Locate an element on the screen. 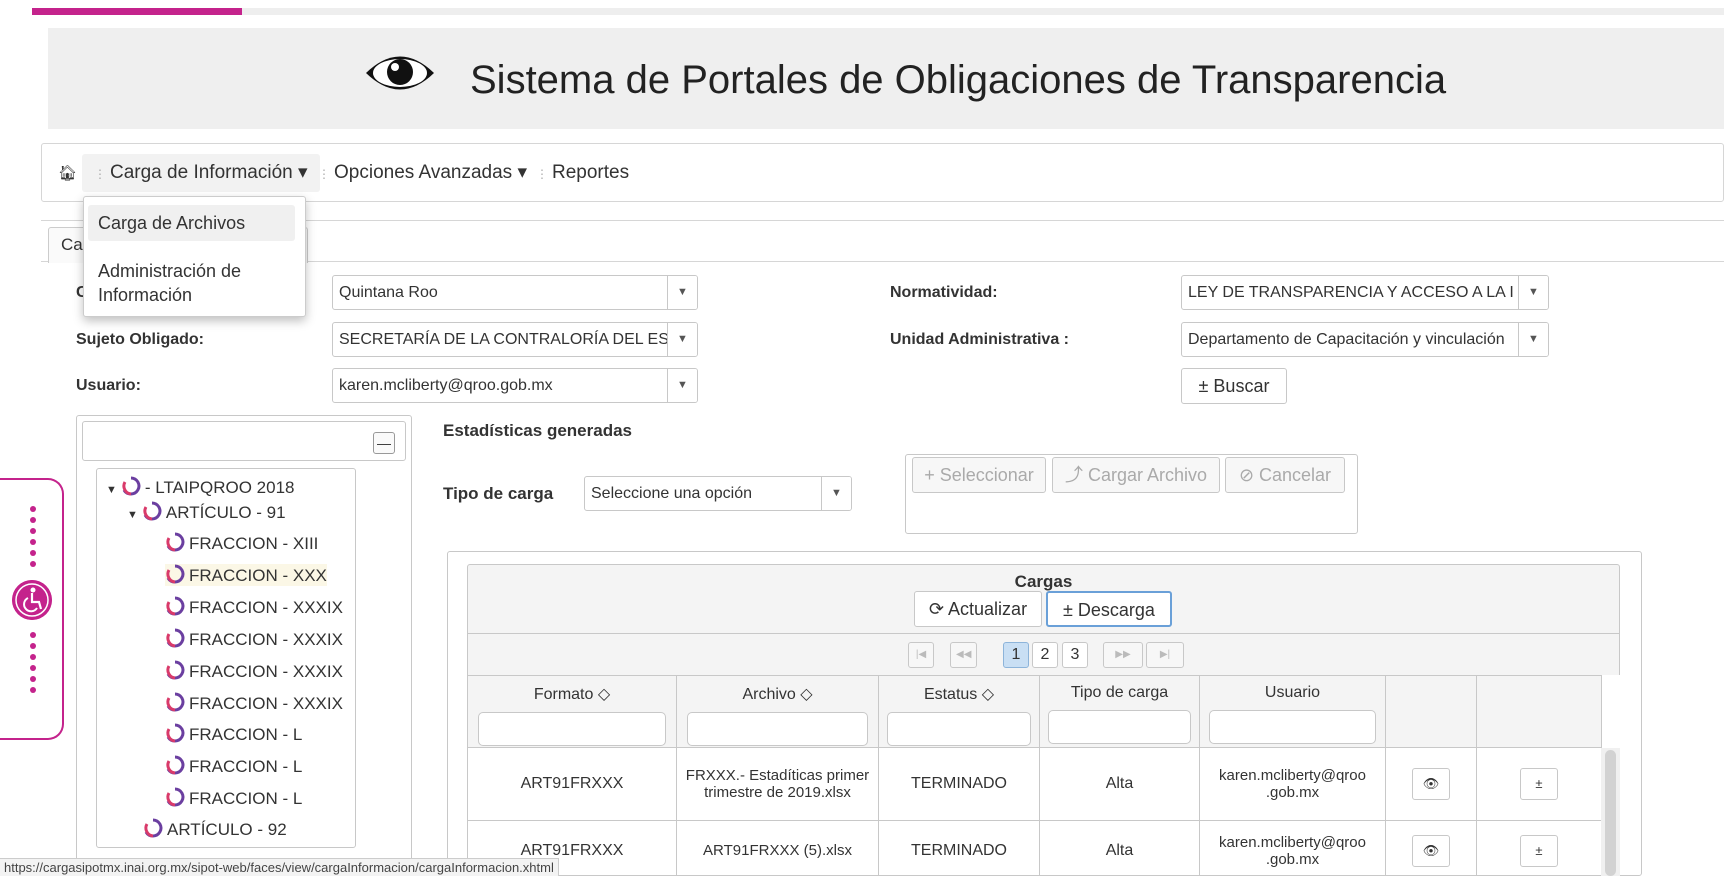  cell-estatus: TERMINADO is located at coordinates (959, 784).